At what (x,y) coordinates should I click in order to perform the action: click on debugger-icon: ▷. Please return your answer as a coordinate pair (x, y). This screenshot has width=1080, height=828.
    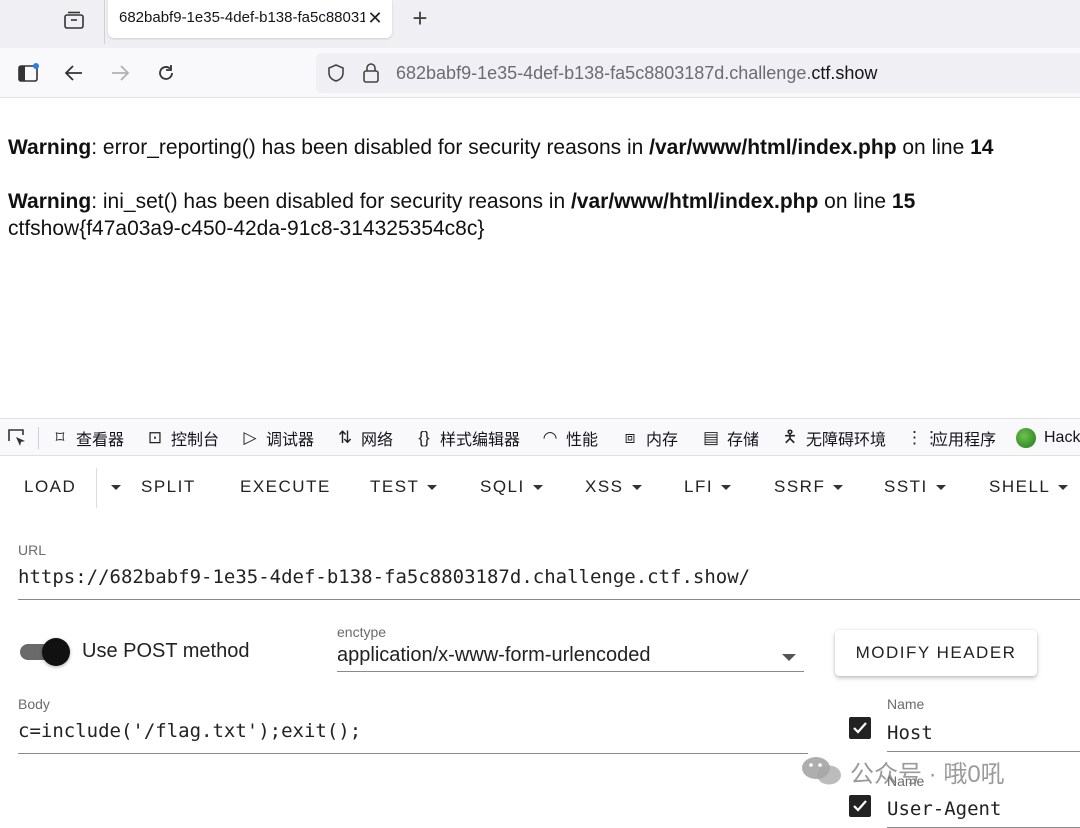
    Looking at the image, I should click on (250, 437).